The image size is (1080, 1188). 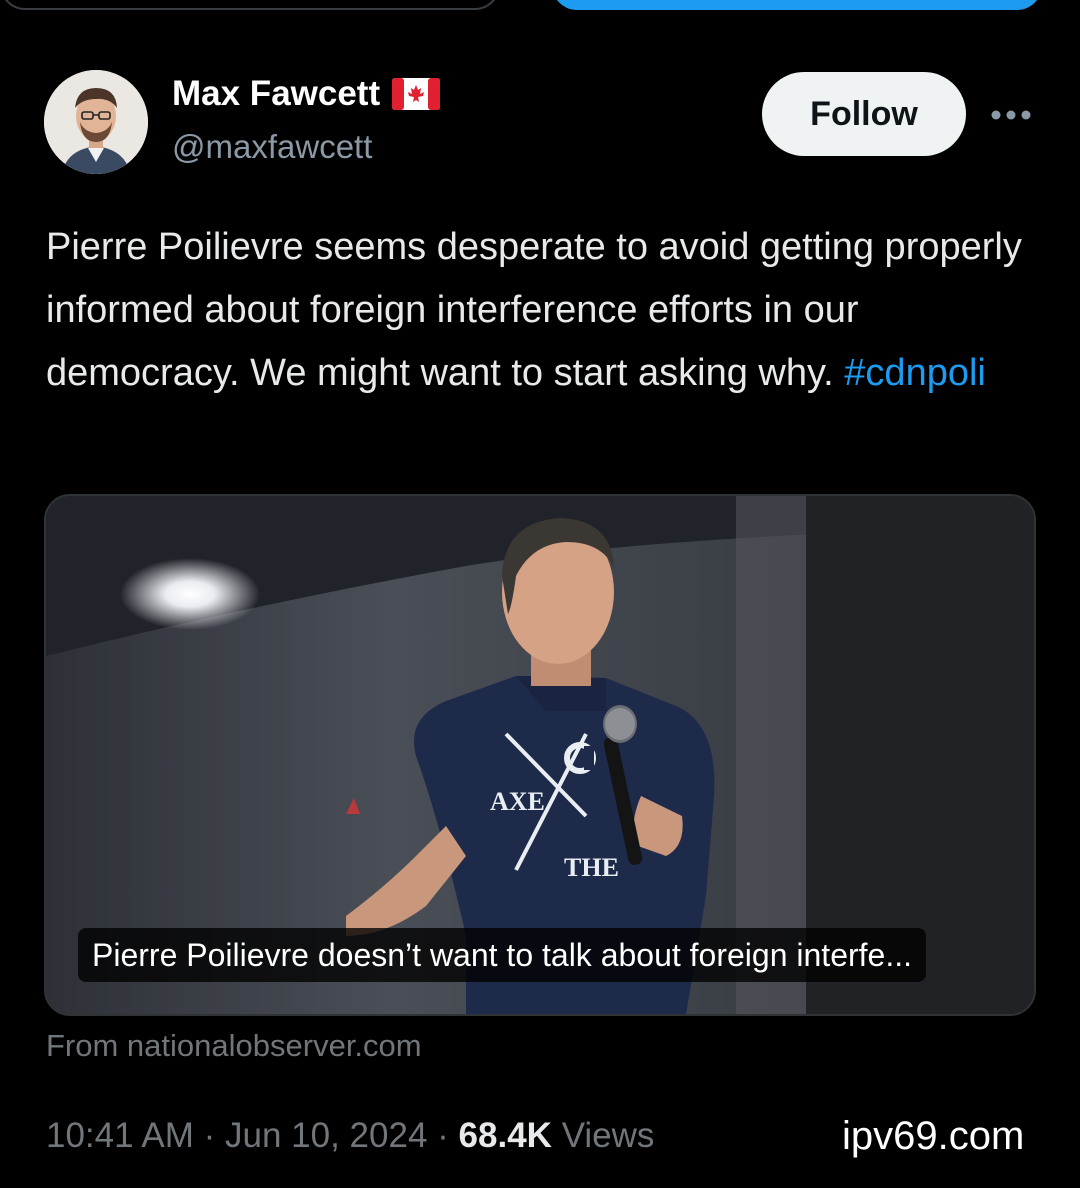 What do you see at coordinates (591, 867) in the screenshot?
I see `shirt-text-the: THE` at bounding box center [591, 867].